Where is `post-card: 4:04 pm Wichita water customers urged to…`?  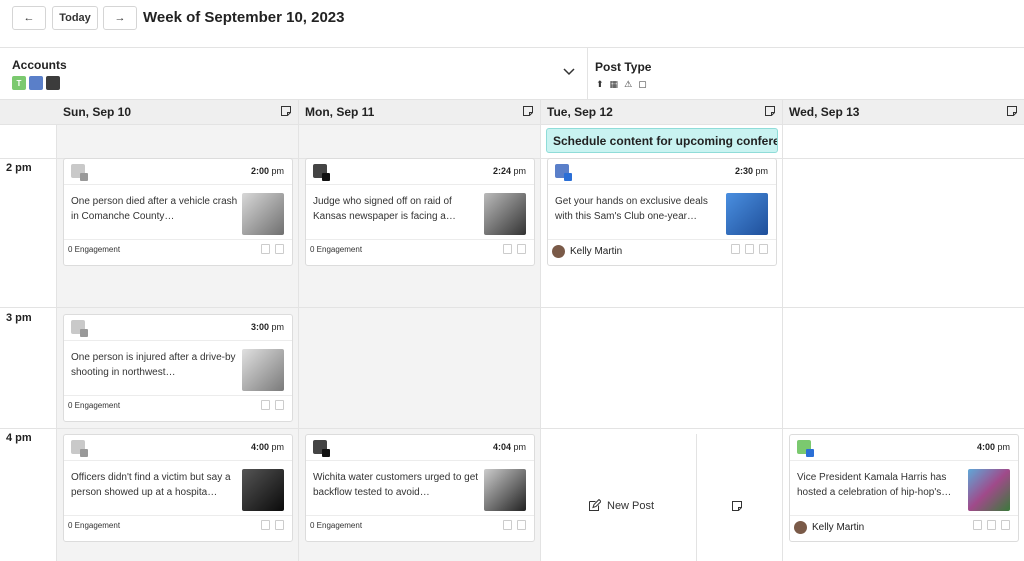 post-card: 4:04 pm Wichita water customers urged to… is located at coordinates (420, 488).